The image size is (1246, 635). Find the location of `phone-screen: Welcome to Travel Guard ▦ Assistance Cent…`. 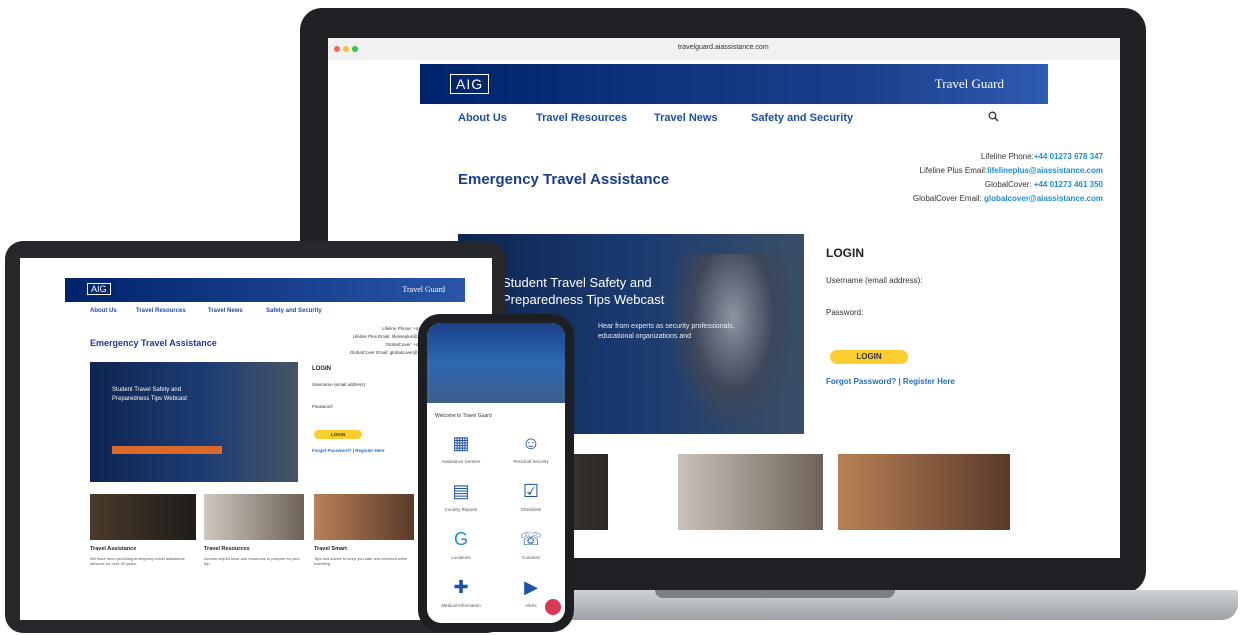

phone-screen: Welcome to Travel Guard ▦ Assistance Cent… is located at coordinates (496, 473).